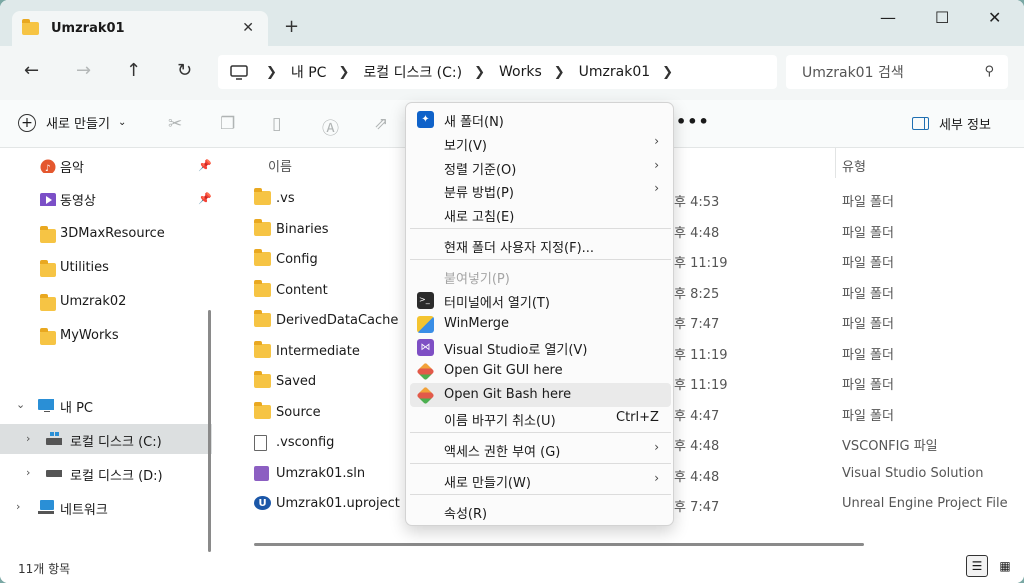 The width and height of the screenshot is (1024, 583). What do you see at coordinates (835, 163) in the screenshot?
I see `column-divider` at bounding box center [835, 163].